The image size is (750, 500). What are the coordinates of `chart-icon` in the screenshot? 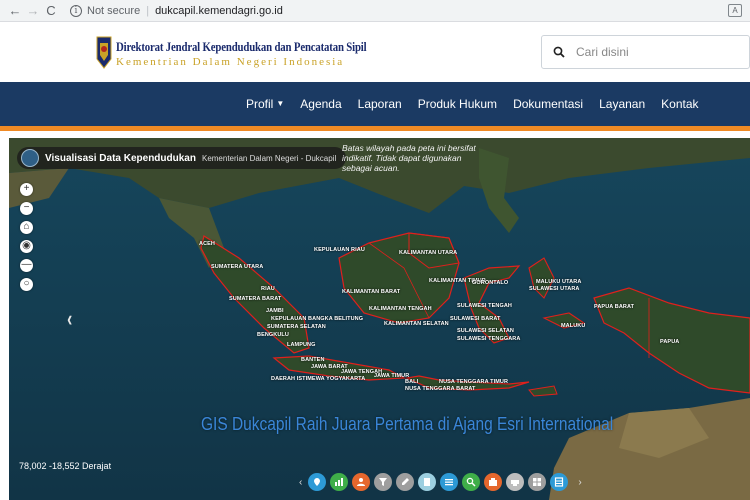 It's located at (339, 482).